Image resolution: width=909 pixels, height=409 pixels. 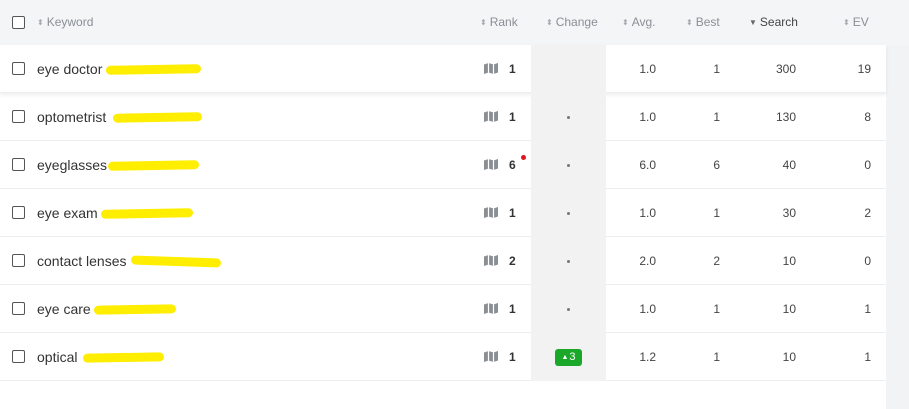 I want to click on table-row: optometrist 1 1.0 1 130 8, so click(x=443, y=117).